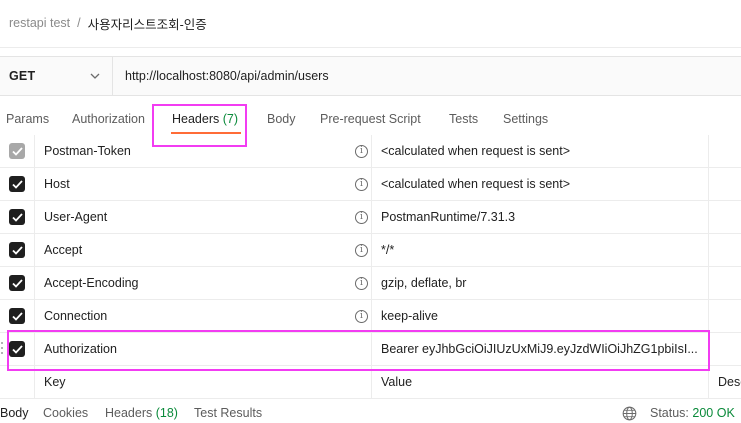 This screenshot has width=741, height=423. Describe the element at coordinates (57, 184) in the screenshot. I see `header-key: Host` at that location.